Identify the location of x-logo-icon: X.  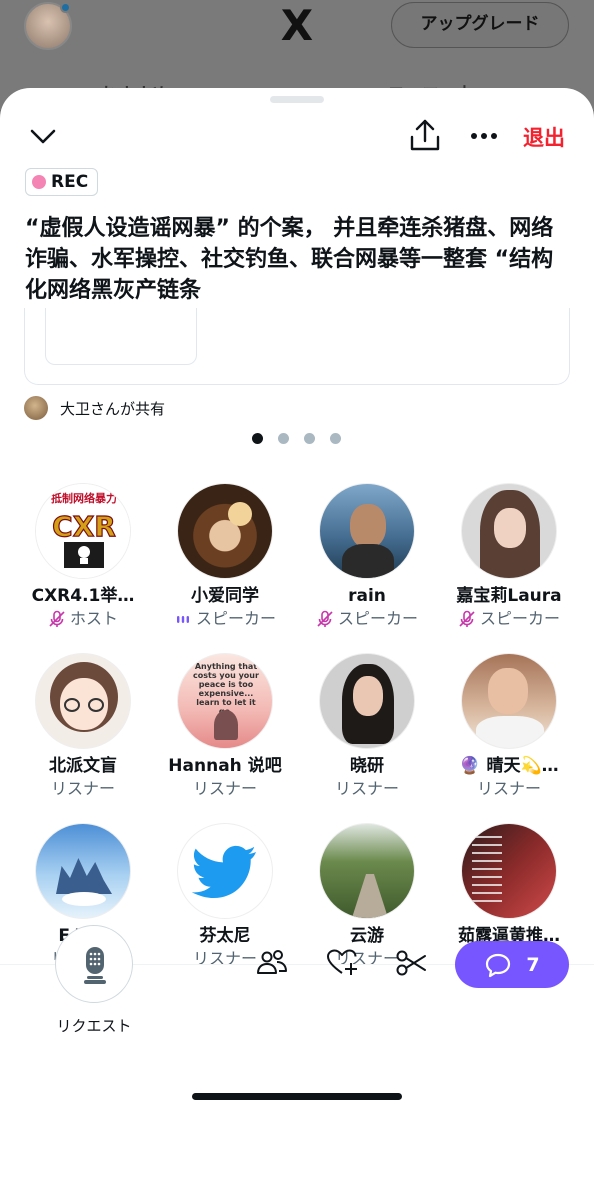
(297, 25).